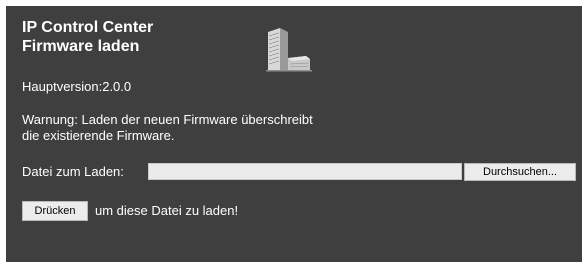 The height and width of the screenshot is (262, 588). Describe the element at coordinates (73, 171) in the screenshot. I see `file-label: Datei zum Laden:` at that location.